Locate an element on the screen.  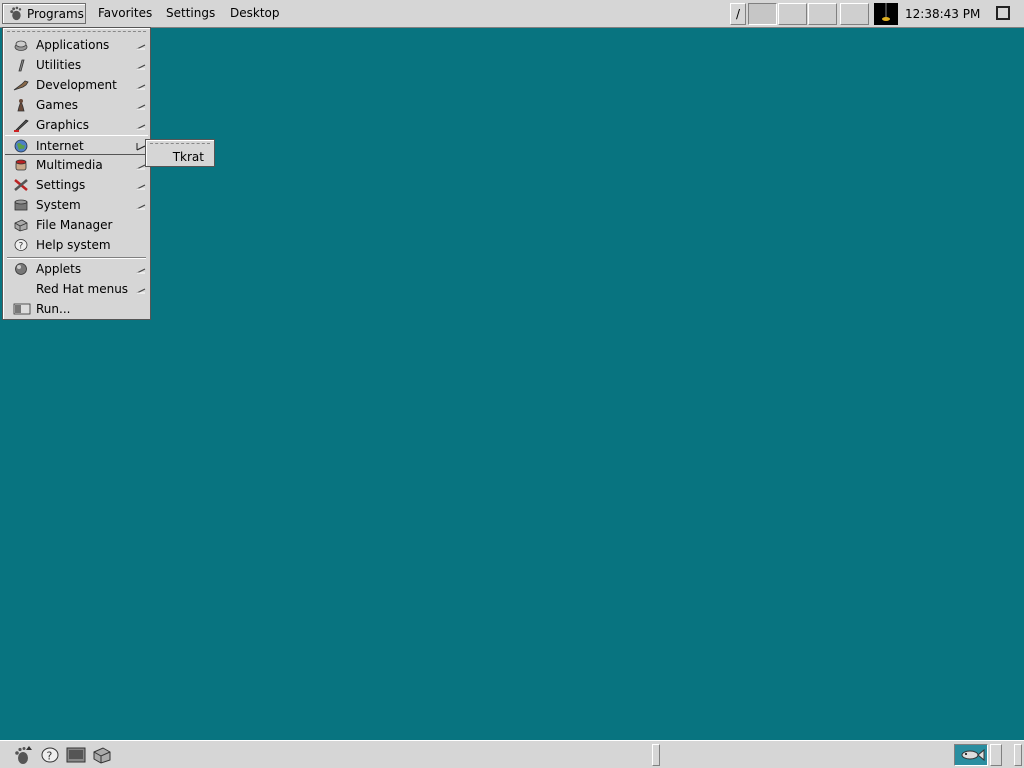
tasklist is located at coordinates (805, 755).